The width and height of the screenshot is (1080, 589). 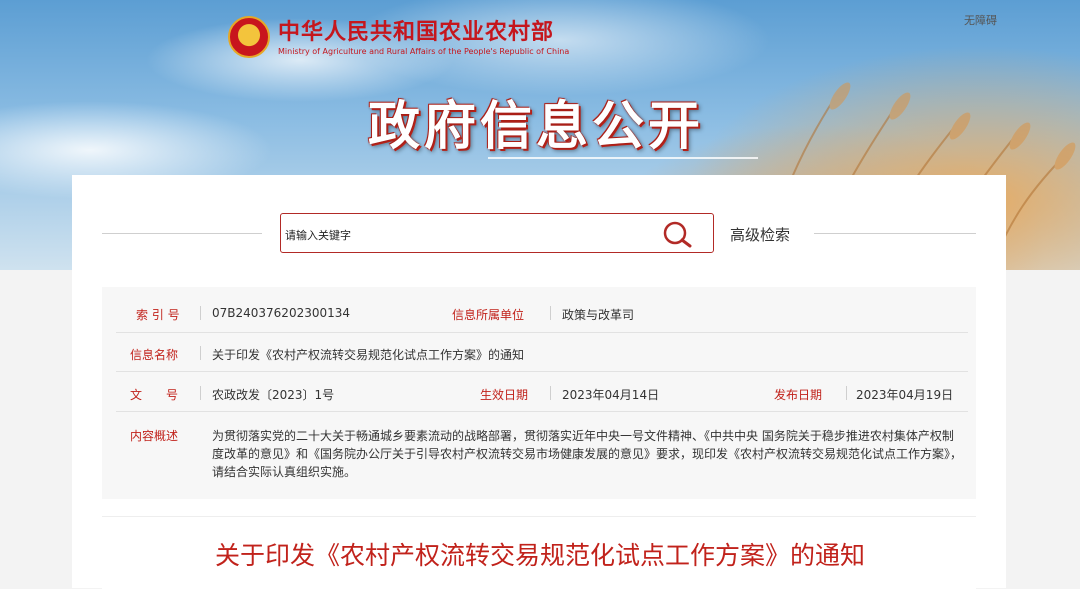 I want to click on index-label: 索 引 号, so click(x=158, y=315).